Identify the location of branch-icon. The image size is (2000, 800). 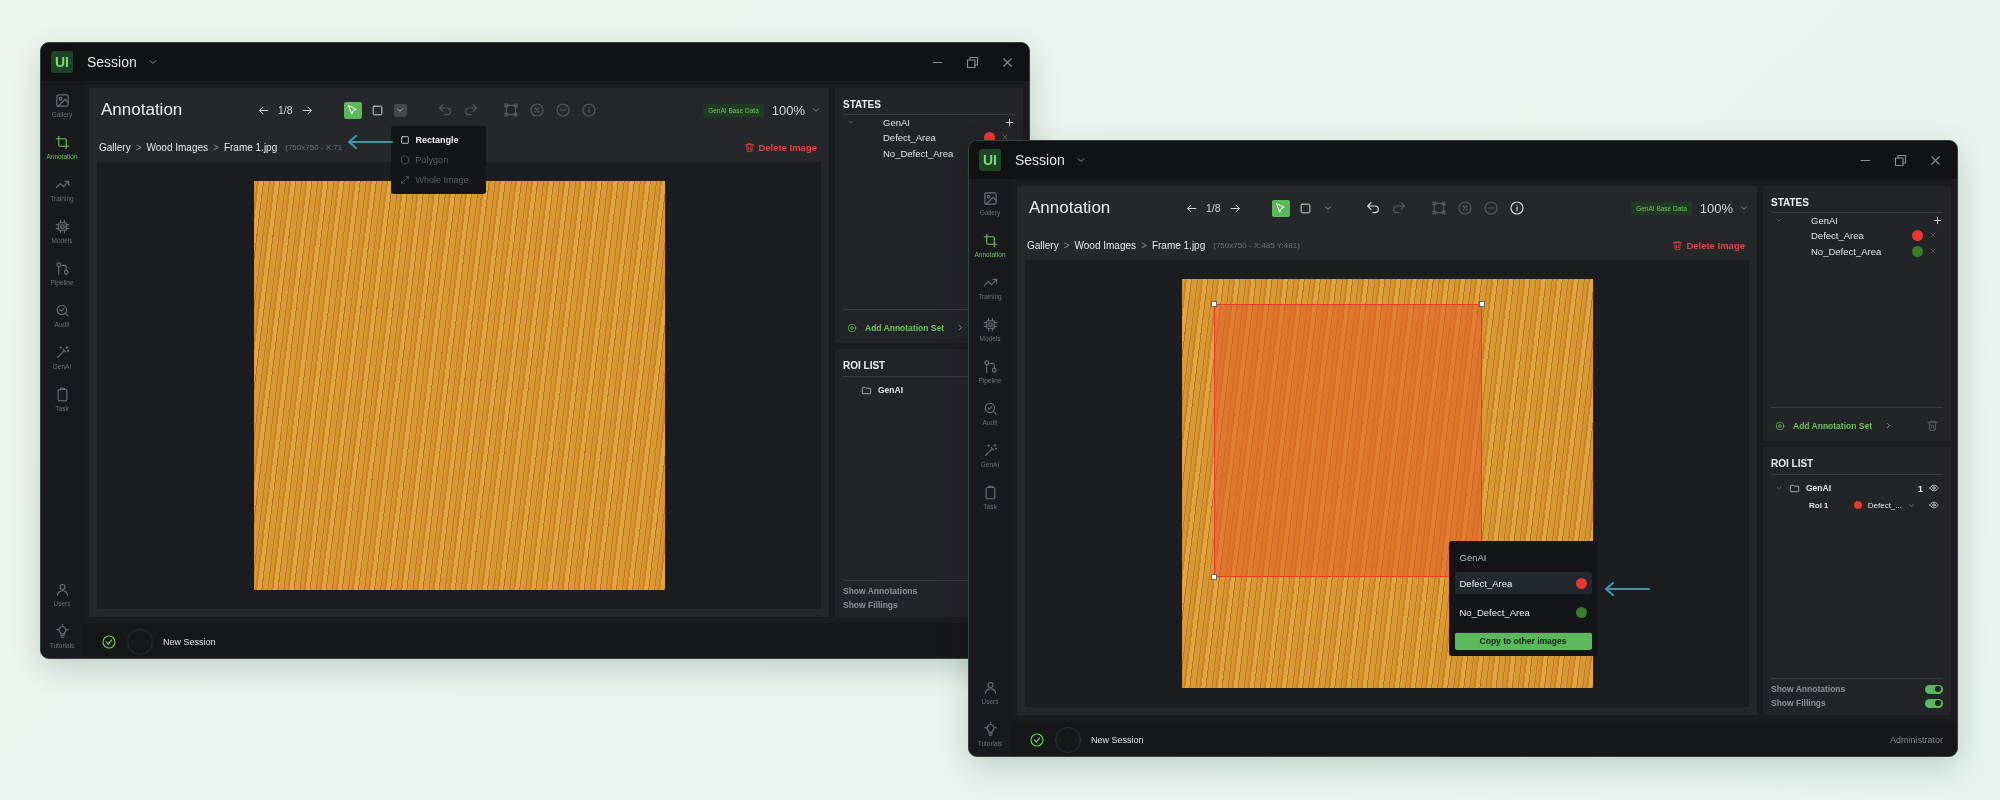
(62, 268).